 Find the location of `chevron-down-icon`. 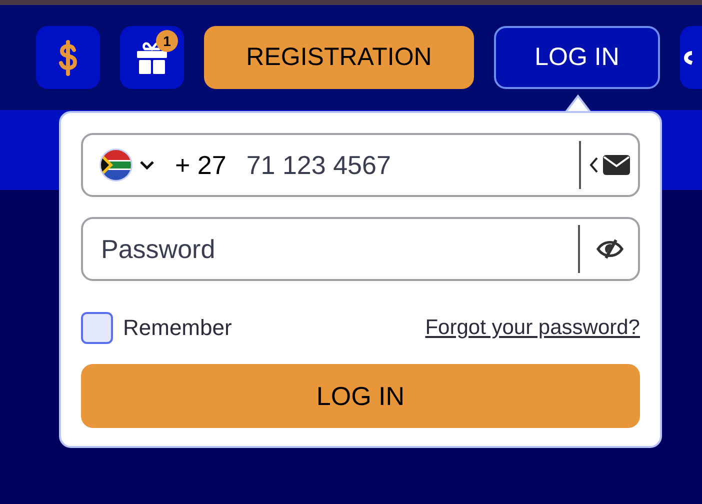

chevron-down-icon is located at coordinates (147, 165).